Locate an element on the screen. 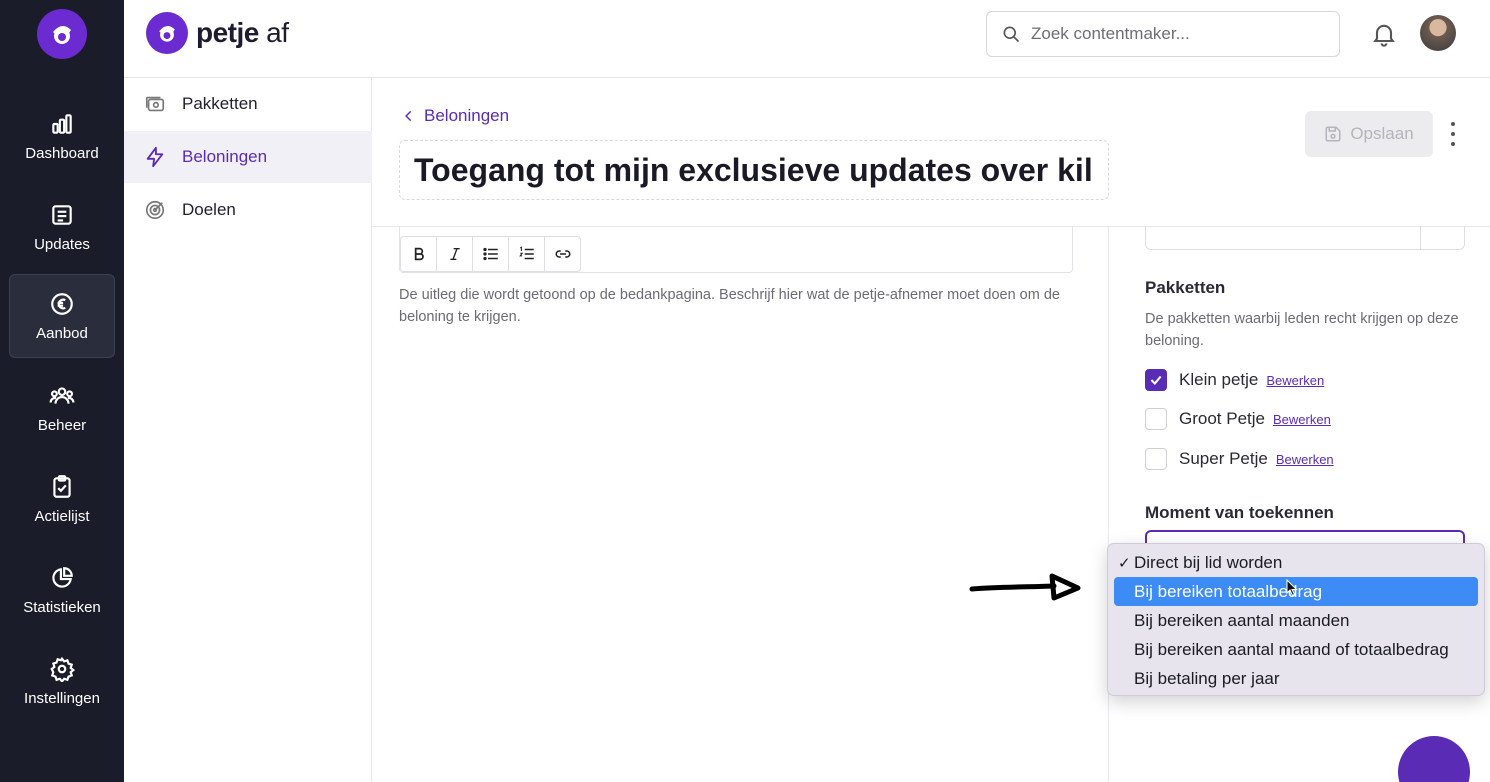 This screenshot has width=1490, height=782. search-input is located at coordinates (1176, 34).